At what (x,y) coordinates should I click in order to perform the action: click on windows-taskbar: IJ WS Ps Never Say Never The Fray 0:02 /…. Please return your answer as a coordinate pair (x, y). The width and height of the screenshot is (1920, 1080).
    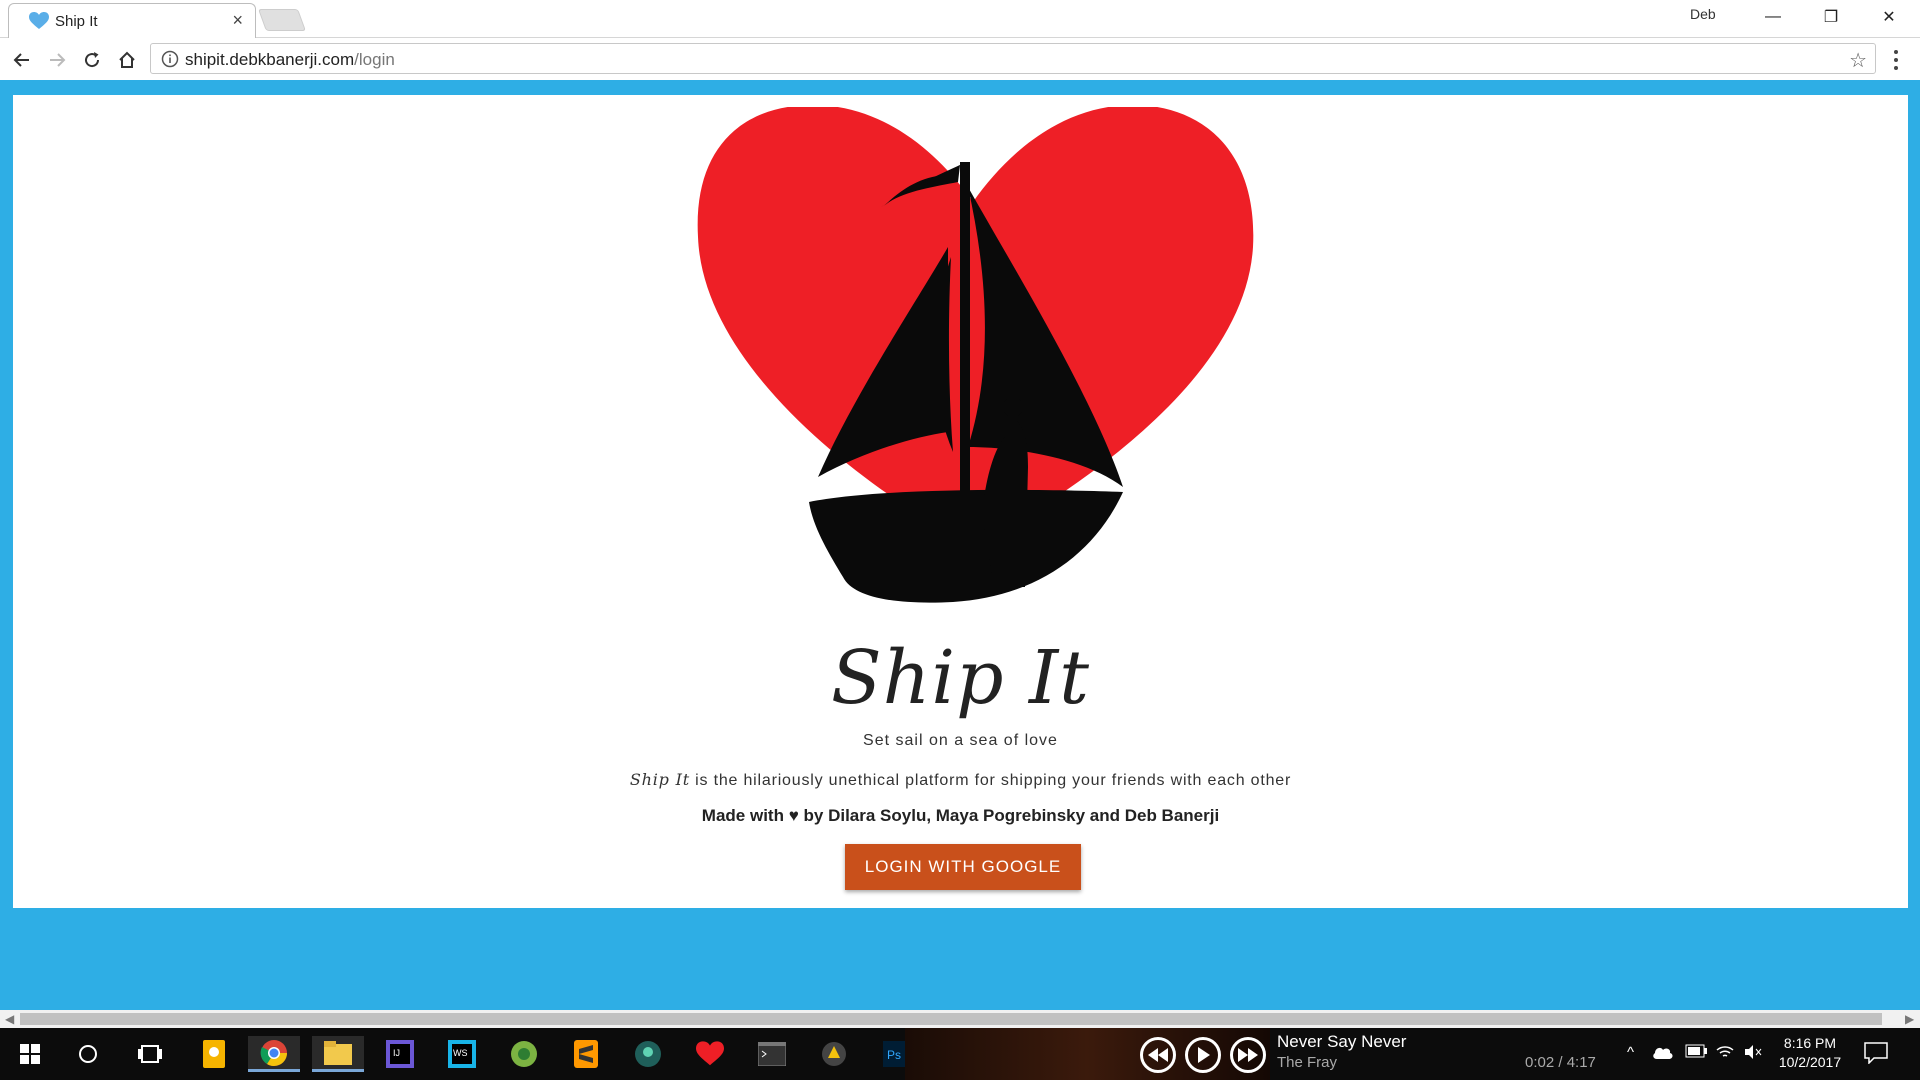
    Looking at the image, I should click on (960, 1054).